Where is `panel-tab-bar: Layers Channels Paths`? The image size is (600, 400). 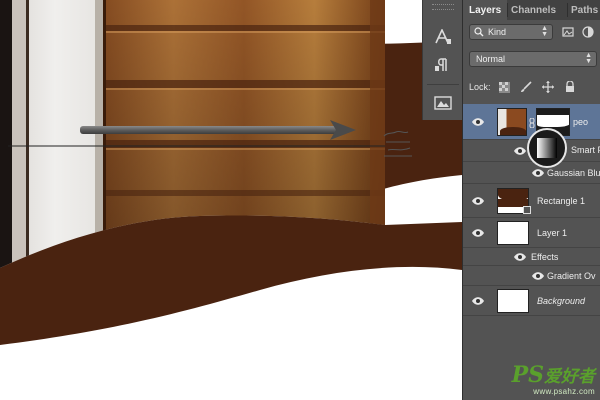 panel-tab-bar: Layers Channels Paths is located at coordinates (531, 10).